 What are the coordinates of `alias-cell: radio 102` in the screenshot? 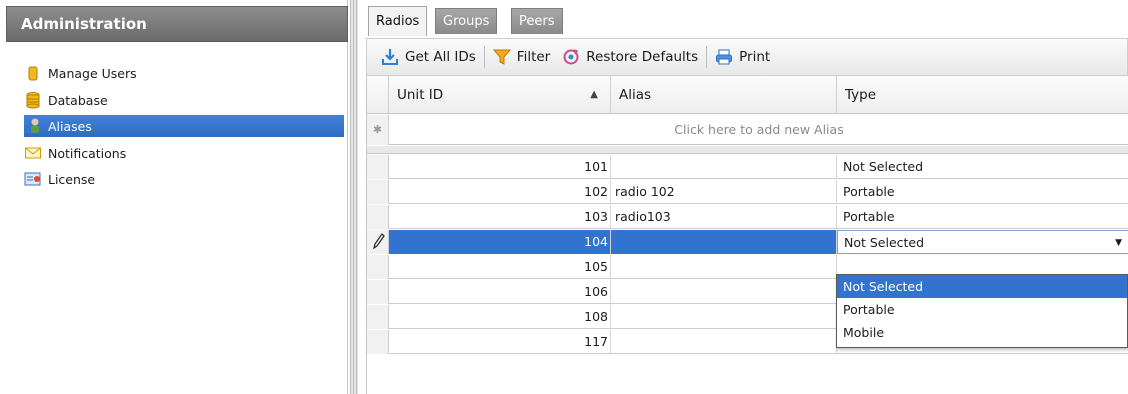 It's located at (724, 192).